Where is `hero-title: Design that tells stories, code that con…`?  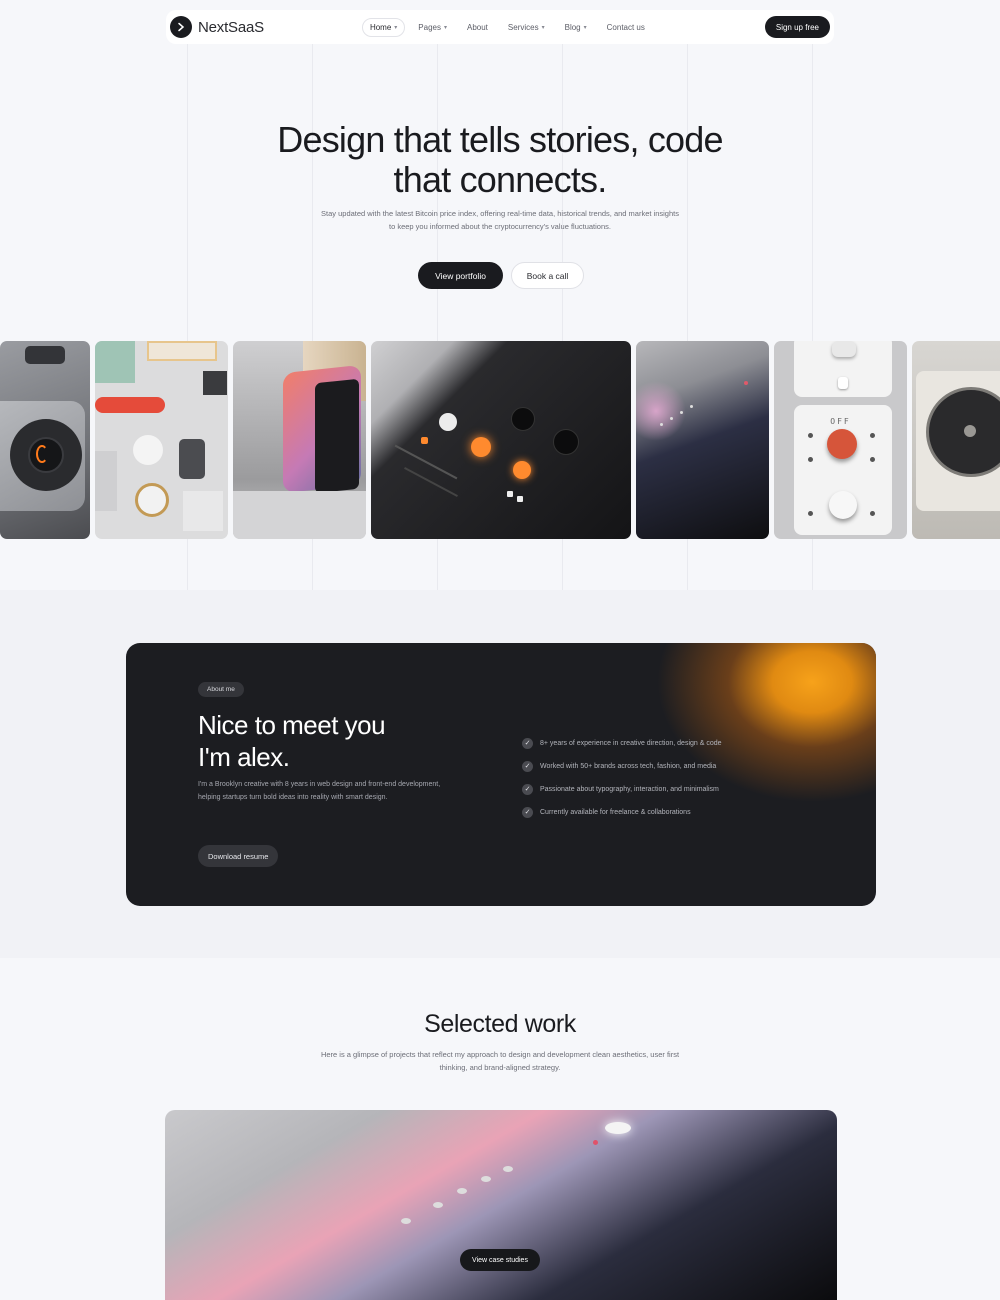
hero-title: Design that tells stories, code that con… is located at coordinates (500, 160).